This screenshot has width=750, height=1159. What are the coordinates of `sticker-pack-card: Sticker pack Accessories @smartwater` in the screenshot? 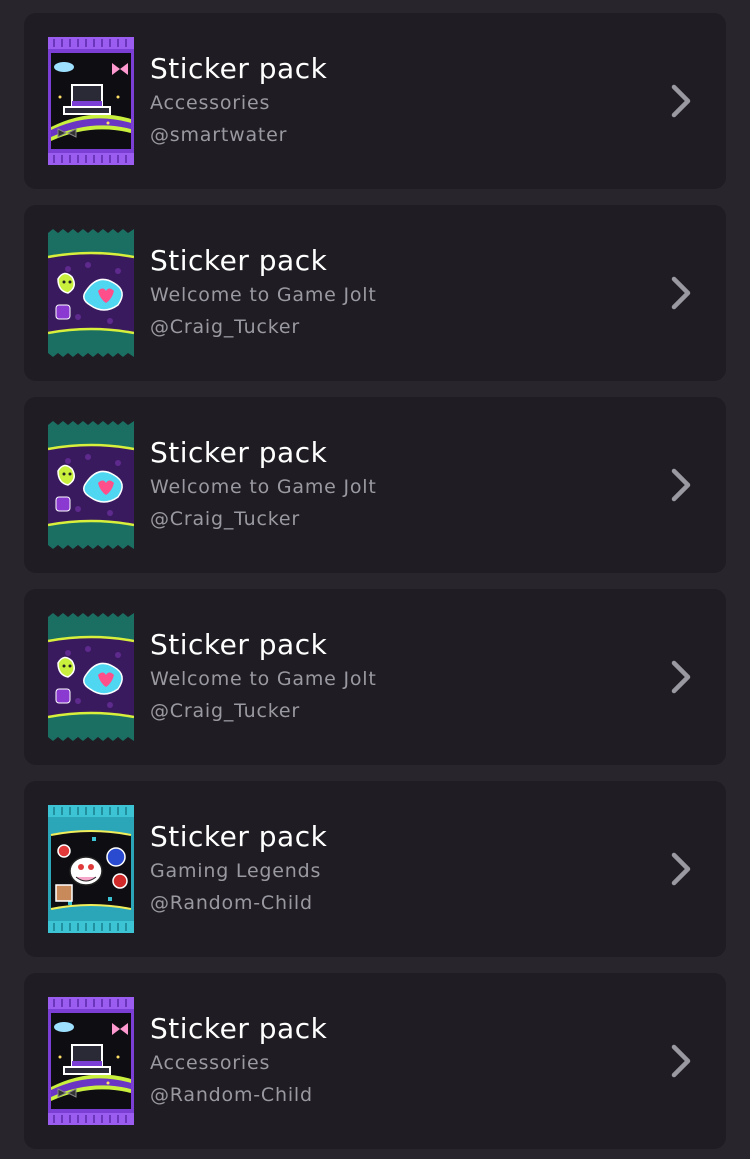 It's located at (375, 101).